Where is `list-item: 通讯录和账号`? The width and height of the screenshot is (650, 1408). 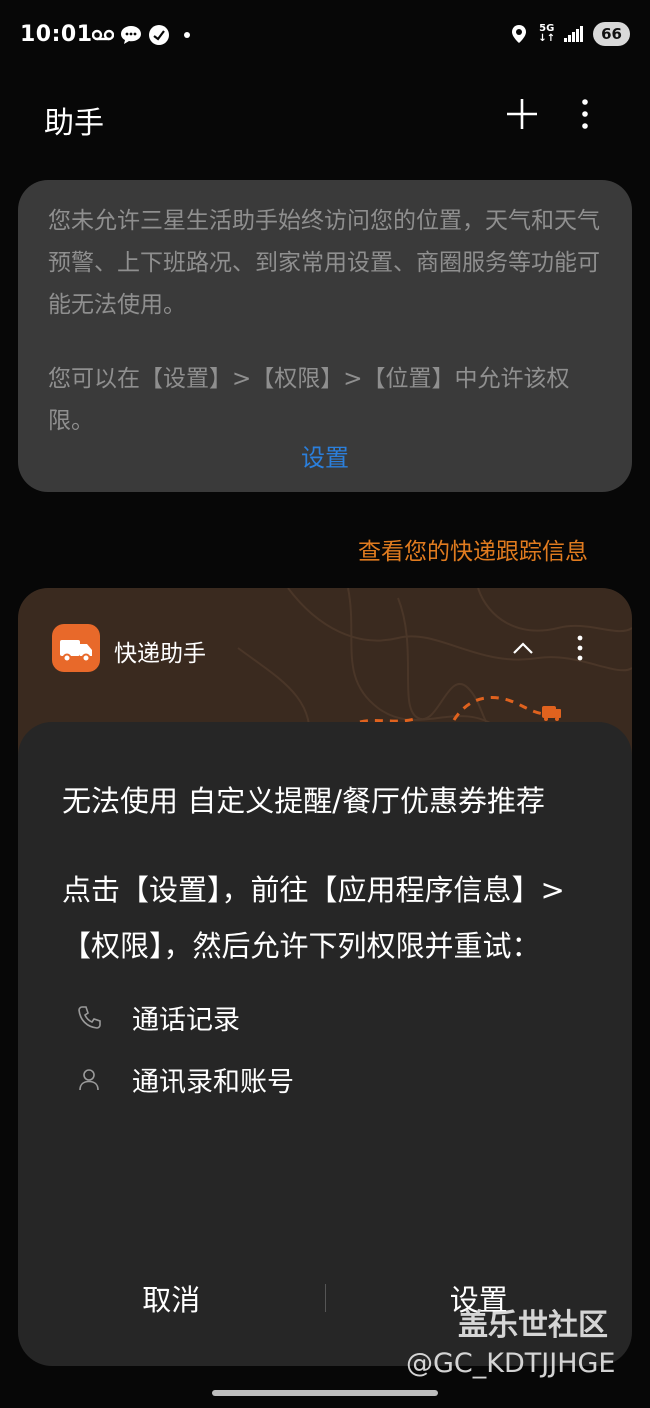
list-item: 通讯录和账号 is located at coordinates (325, 1079).